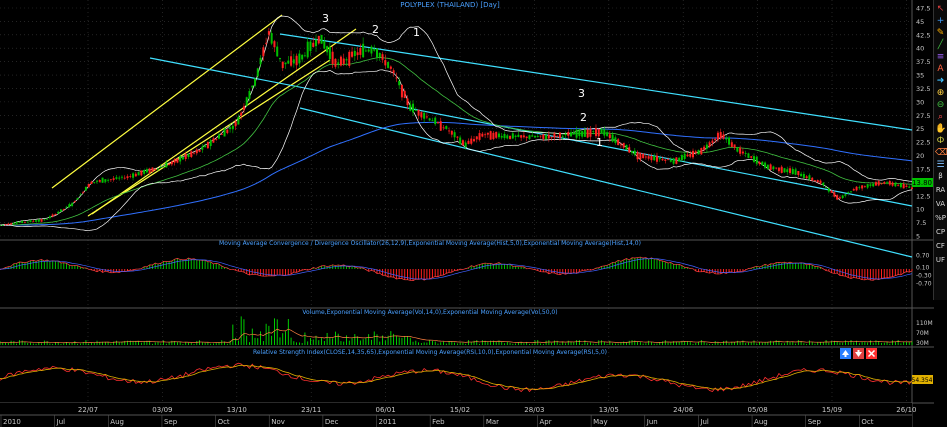 The height and width of the screenshot is (427, 947). I want to click on pencil-icon: ✎, so click(940, 33).